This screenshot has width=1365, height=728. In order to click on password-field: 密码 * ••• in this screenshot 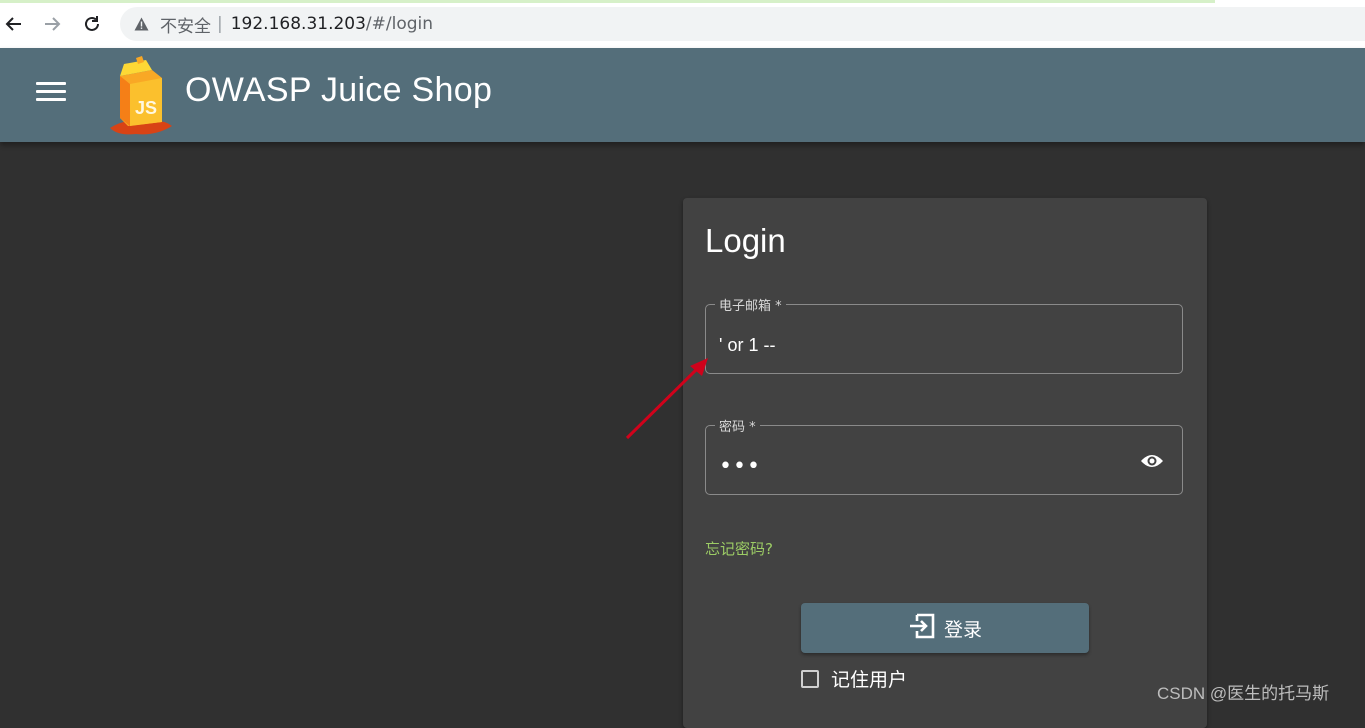, I will do `click(944, 455)`.